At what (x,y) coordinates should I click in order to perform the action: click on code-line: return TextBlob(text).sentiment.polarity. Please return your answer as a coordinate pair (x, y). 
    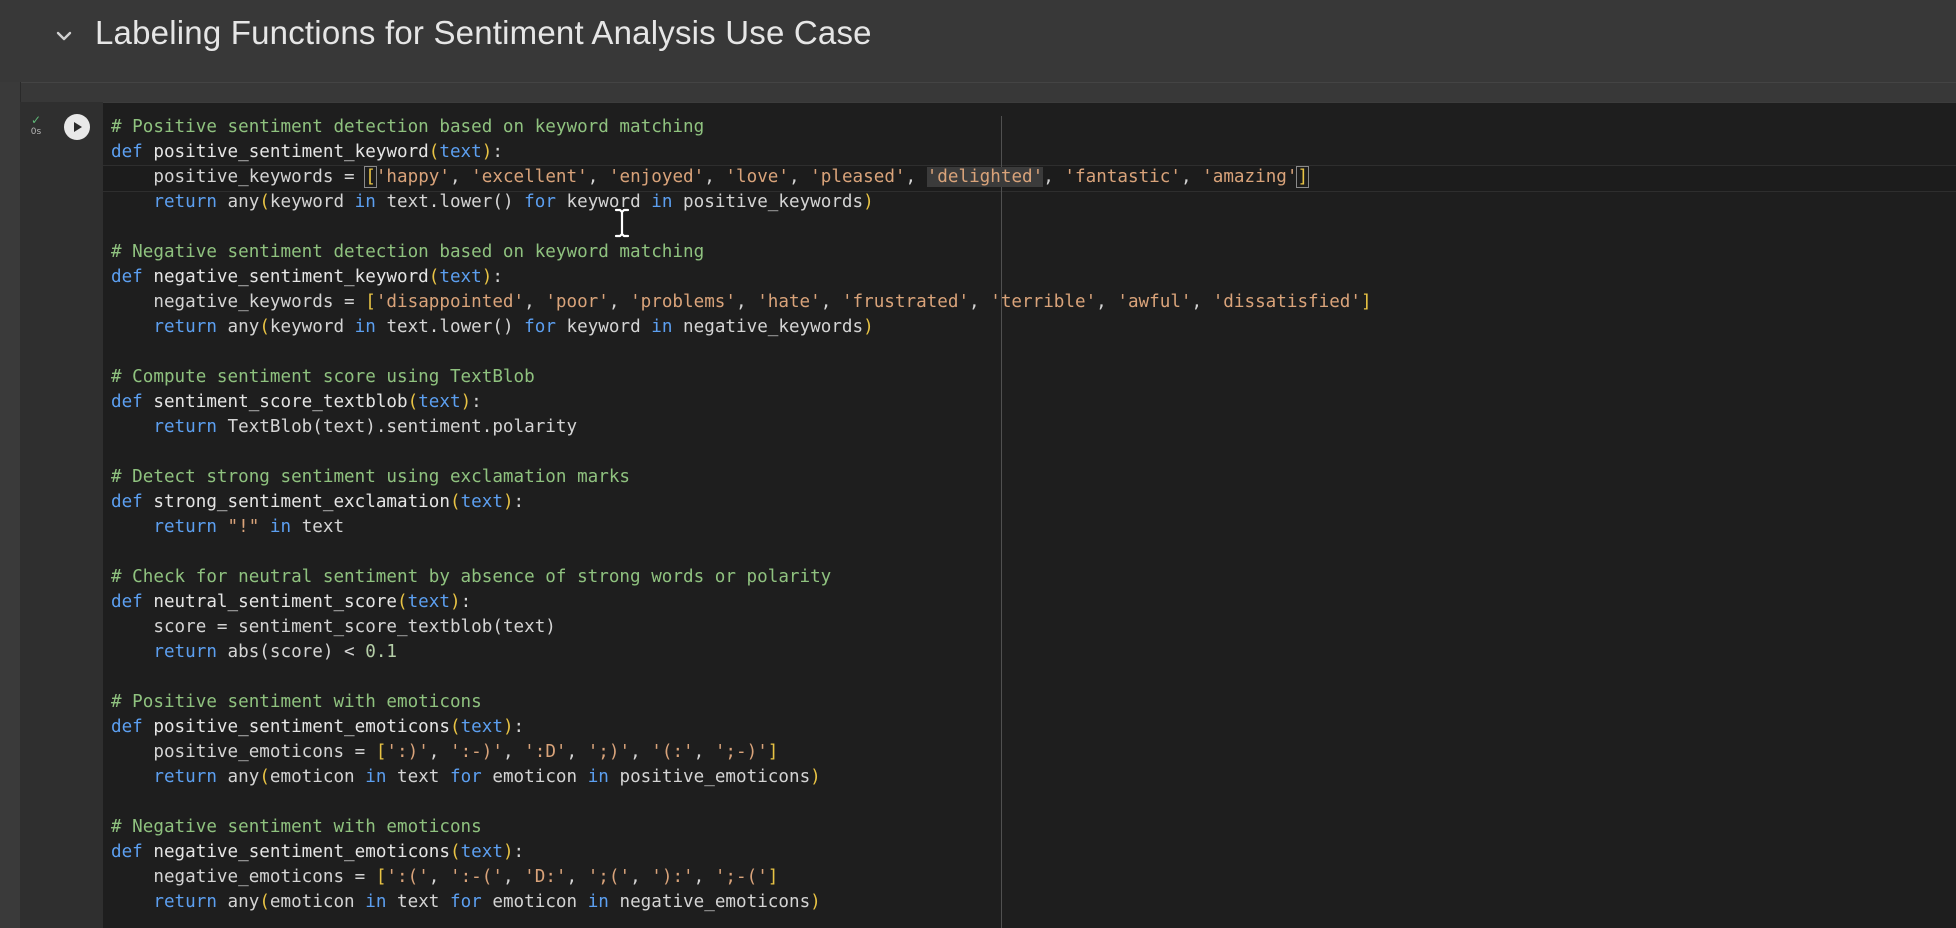
    Looking at the image, I should click on (365, 427).